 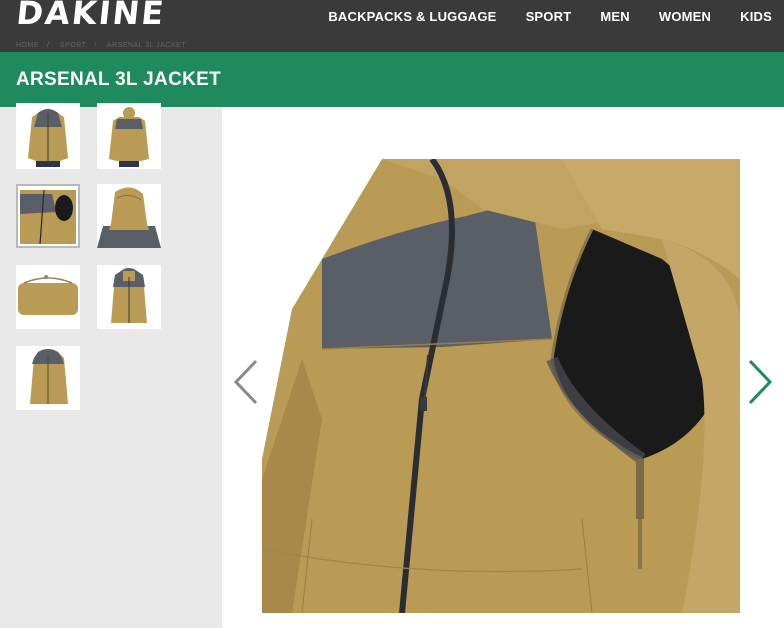 I want to click on jacket-stuff-sack-thumb, so click(x=48, y=297).